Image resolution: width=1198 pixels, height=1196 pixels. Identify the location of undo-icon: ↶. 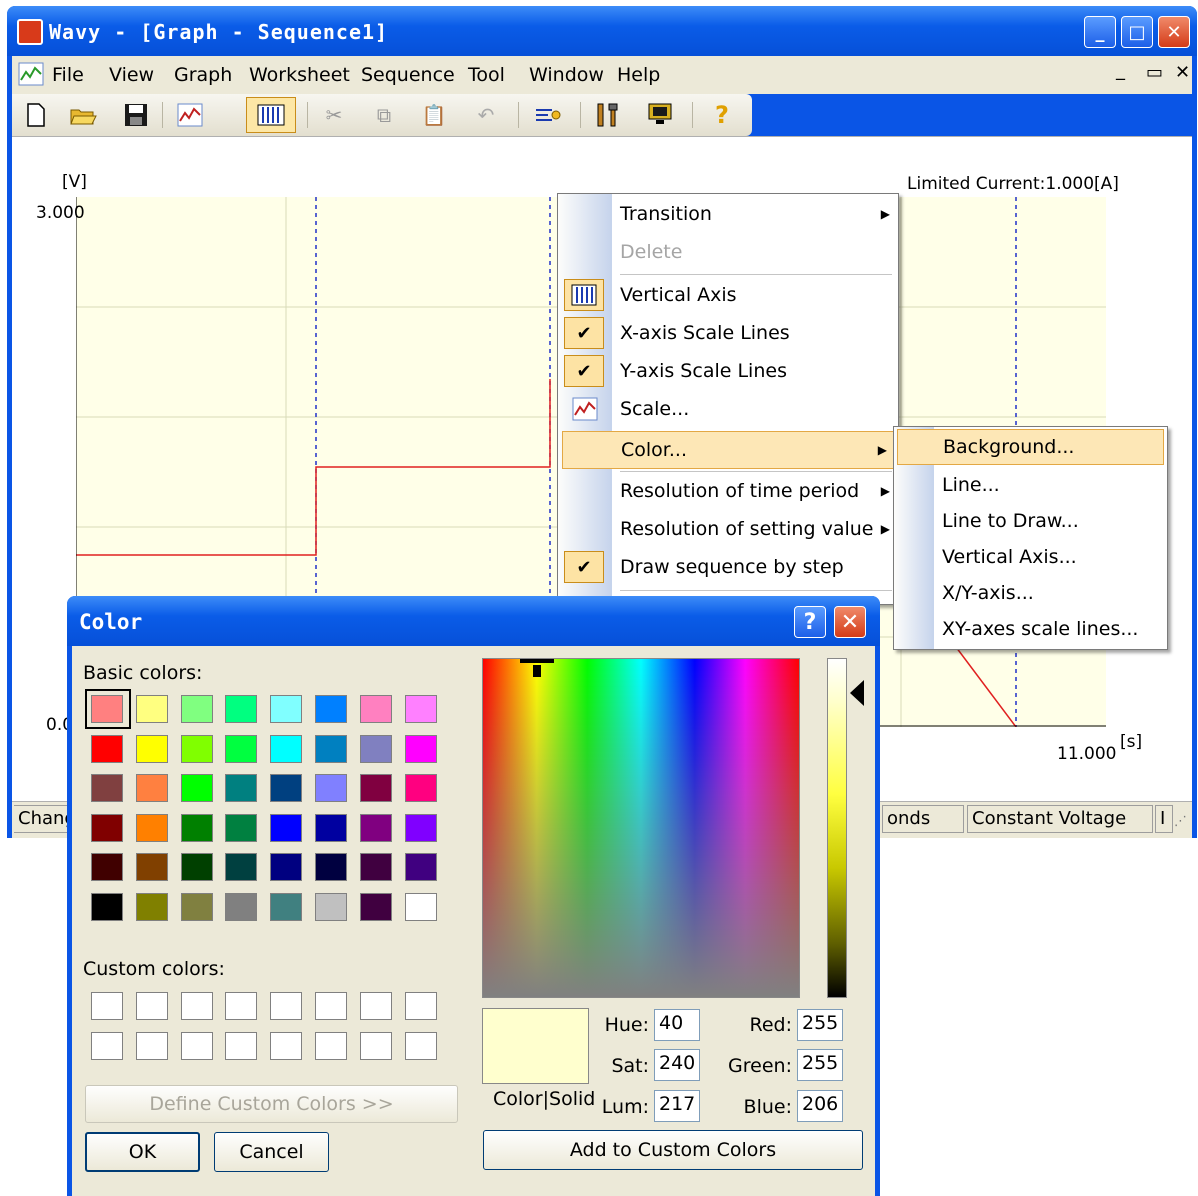
(486, 115).